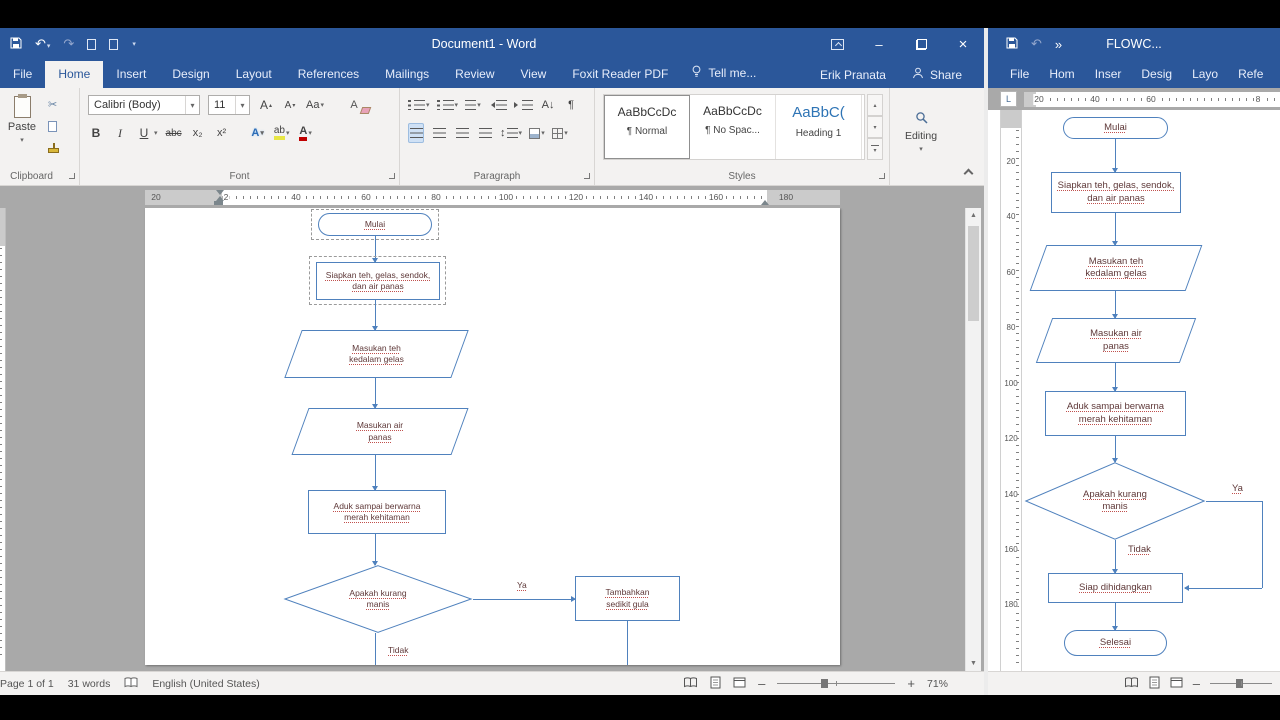  Describe the element at coordinates (220, 196) in the screenshot. I see `hanging-indent-marker` at that location.